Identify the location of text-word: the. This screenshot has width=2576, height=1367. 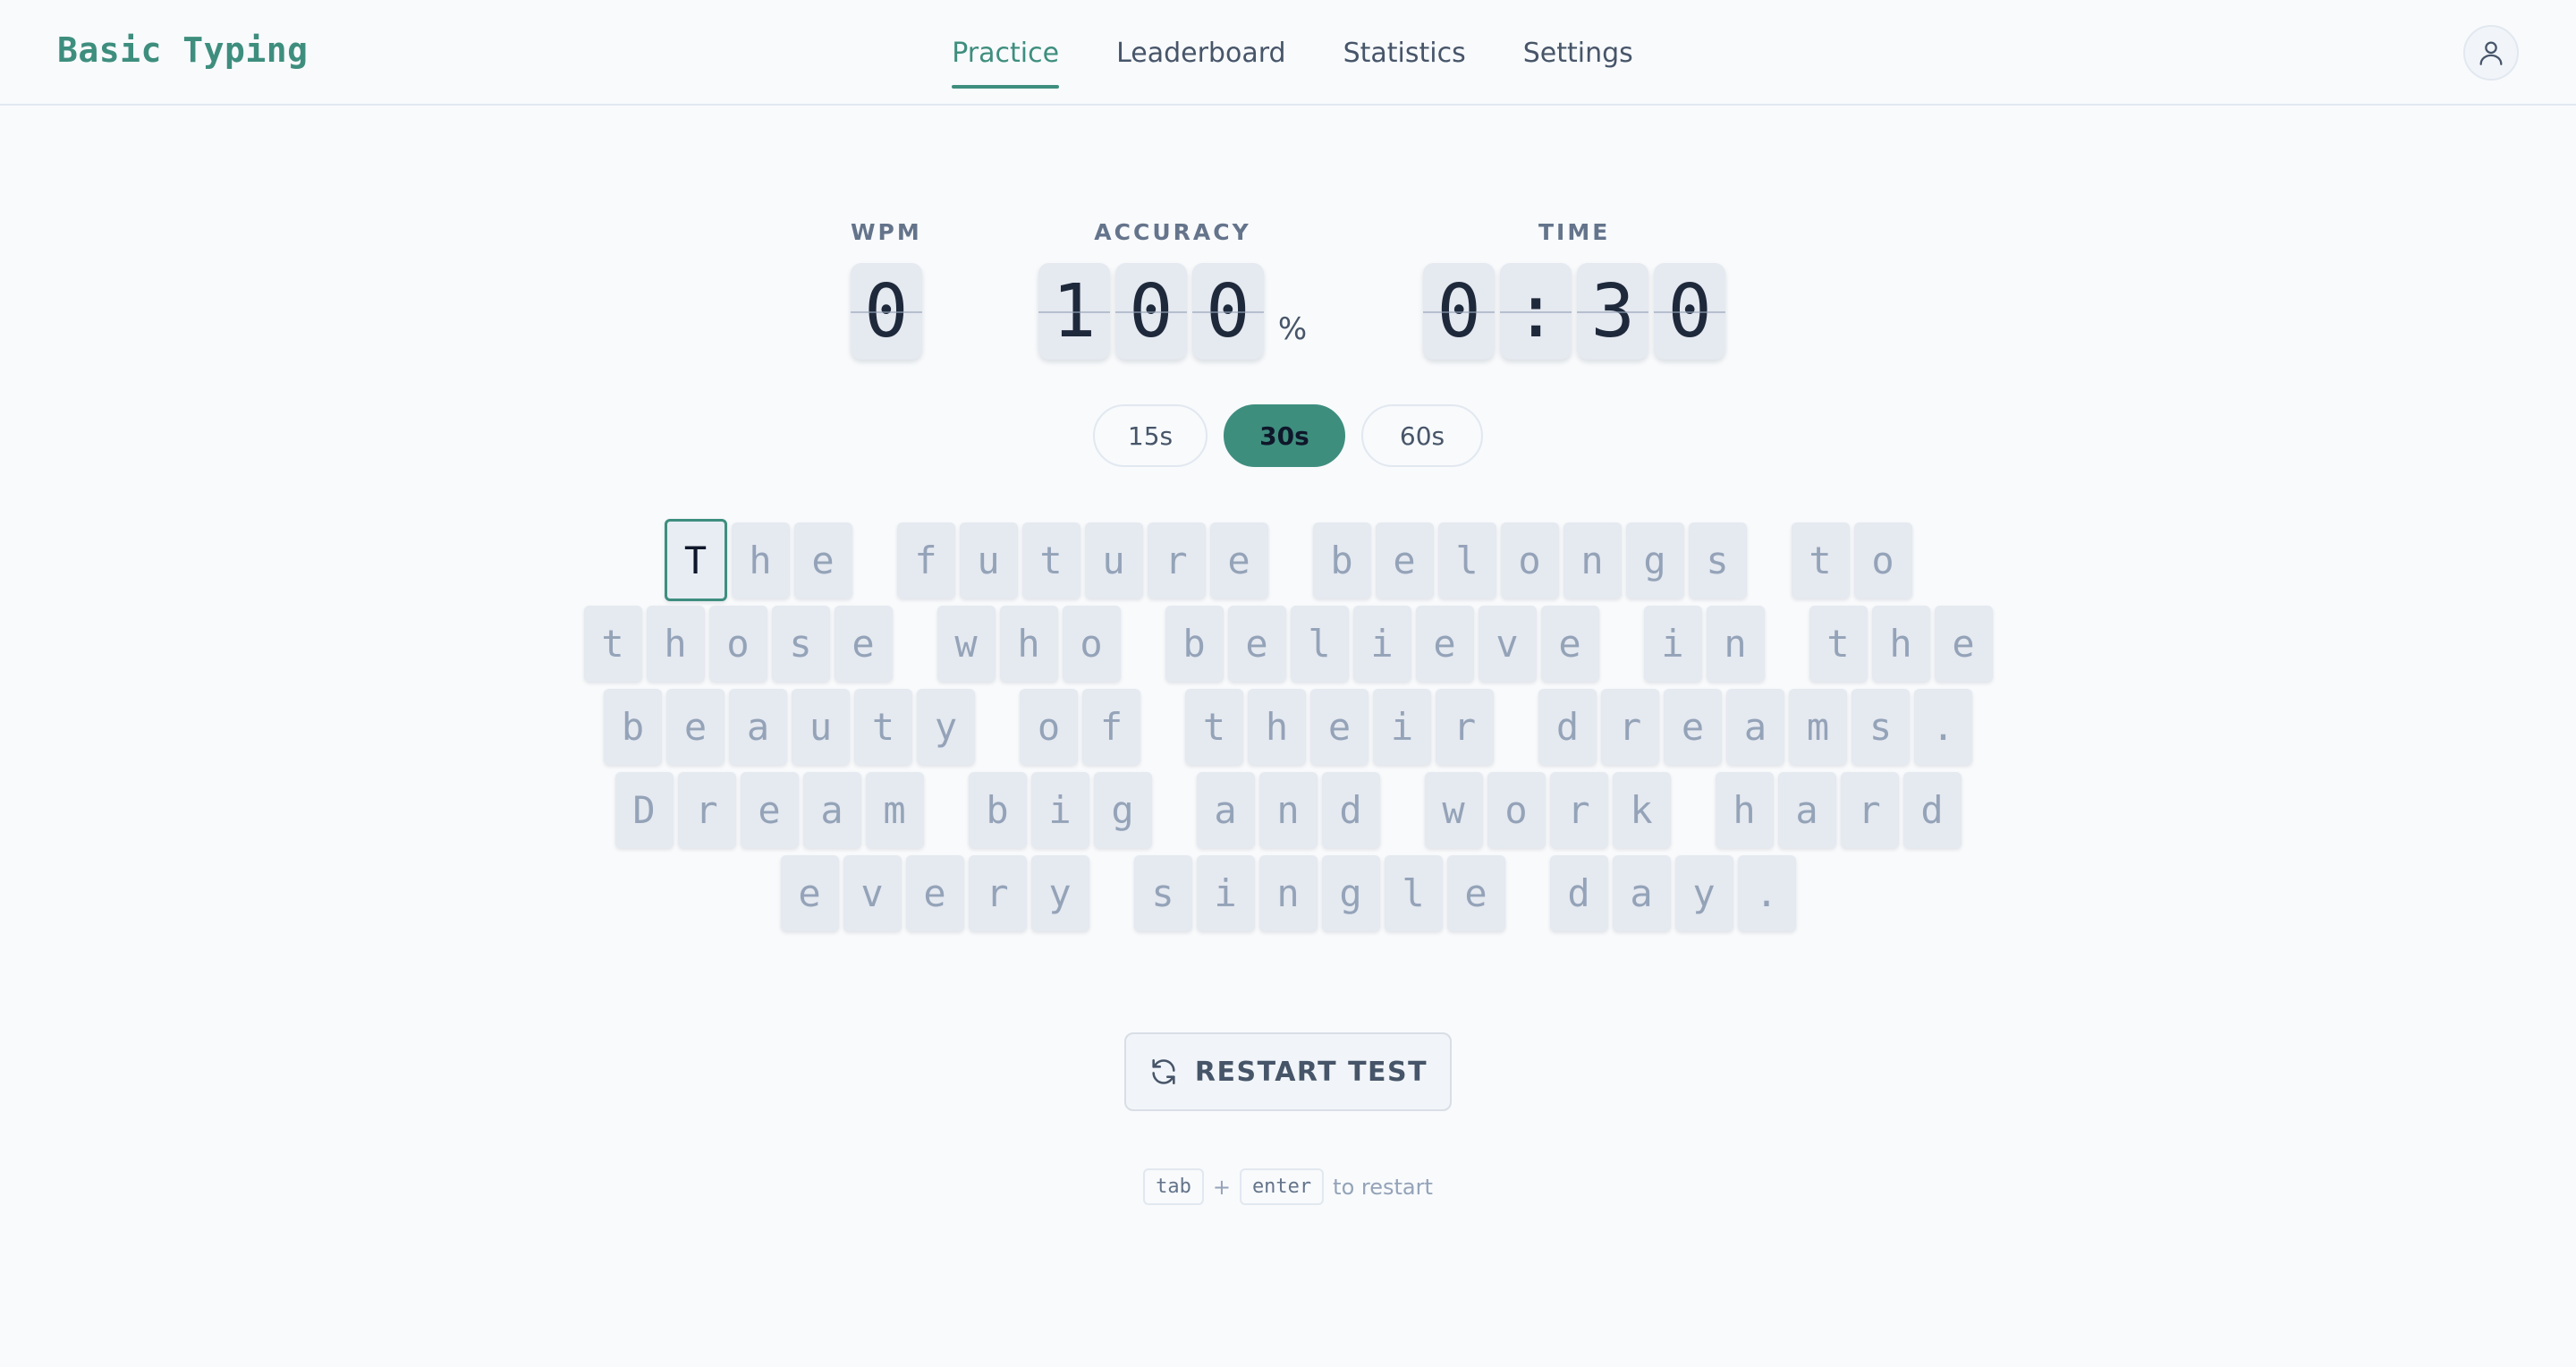
(1901, 644).